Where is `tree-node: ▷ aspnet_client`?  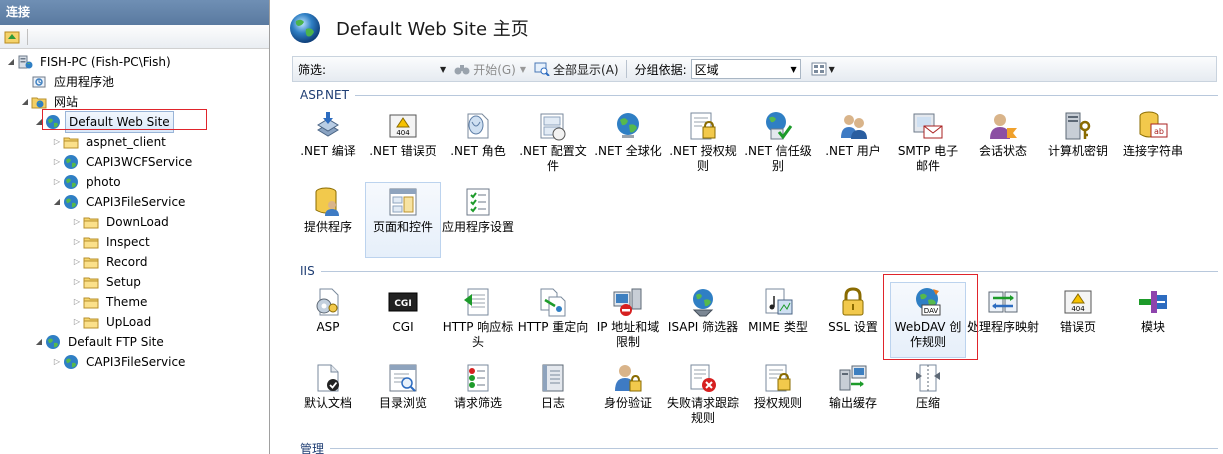
tree-node: ▷ aspnet_client is located at coordinates (110, 142).